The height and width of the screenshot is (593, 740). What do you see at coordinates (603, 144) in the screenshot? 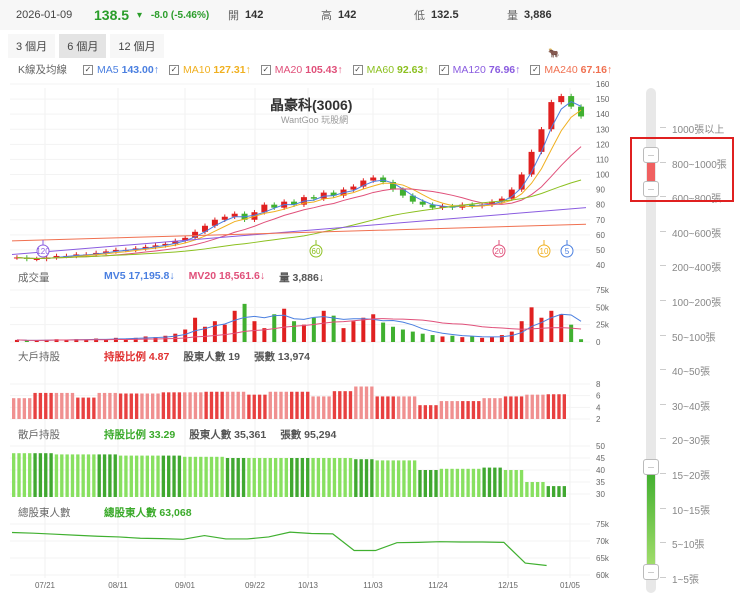
I see `y-axis-label: 120` at bounding box center [603, 144].